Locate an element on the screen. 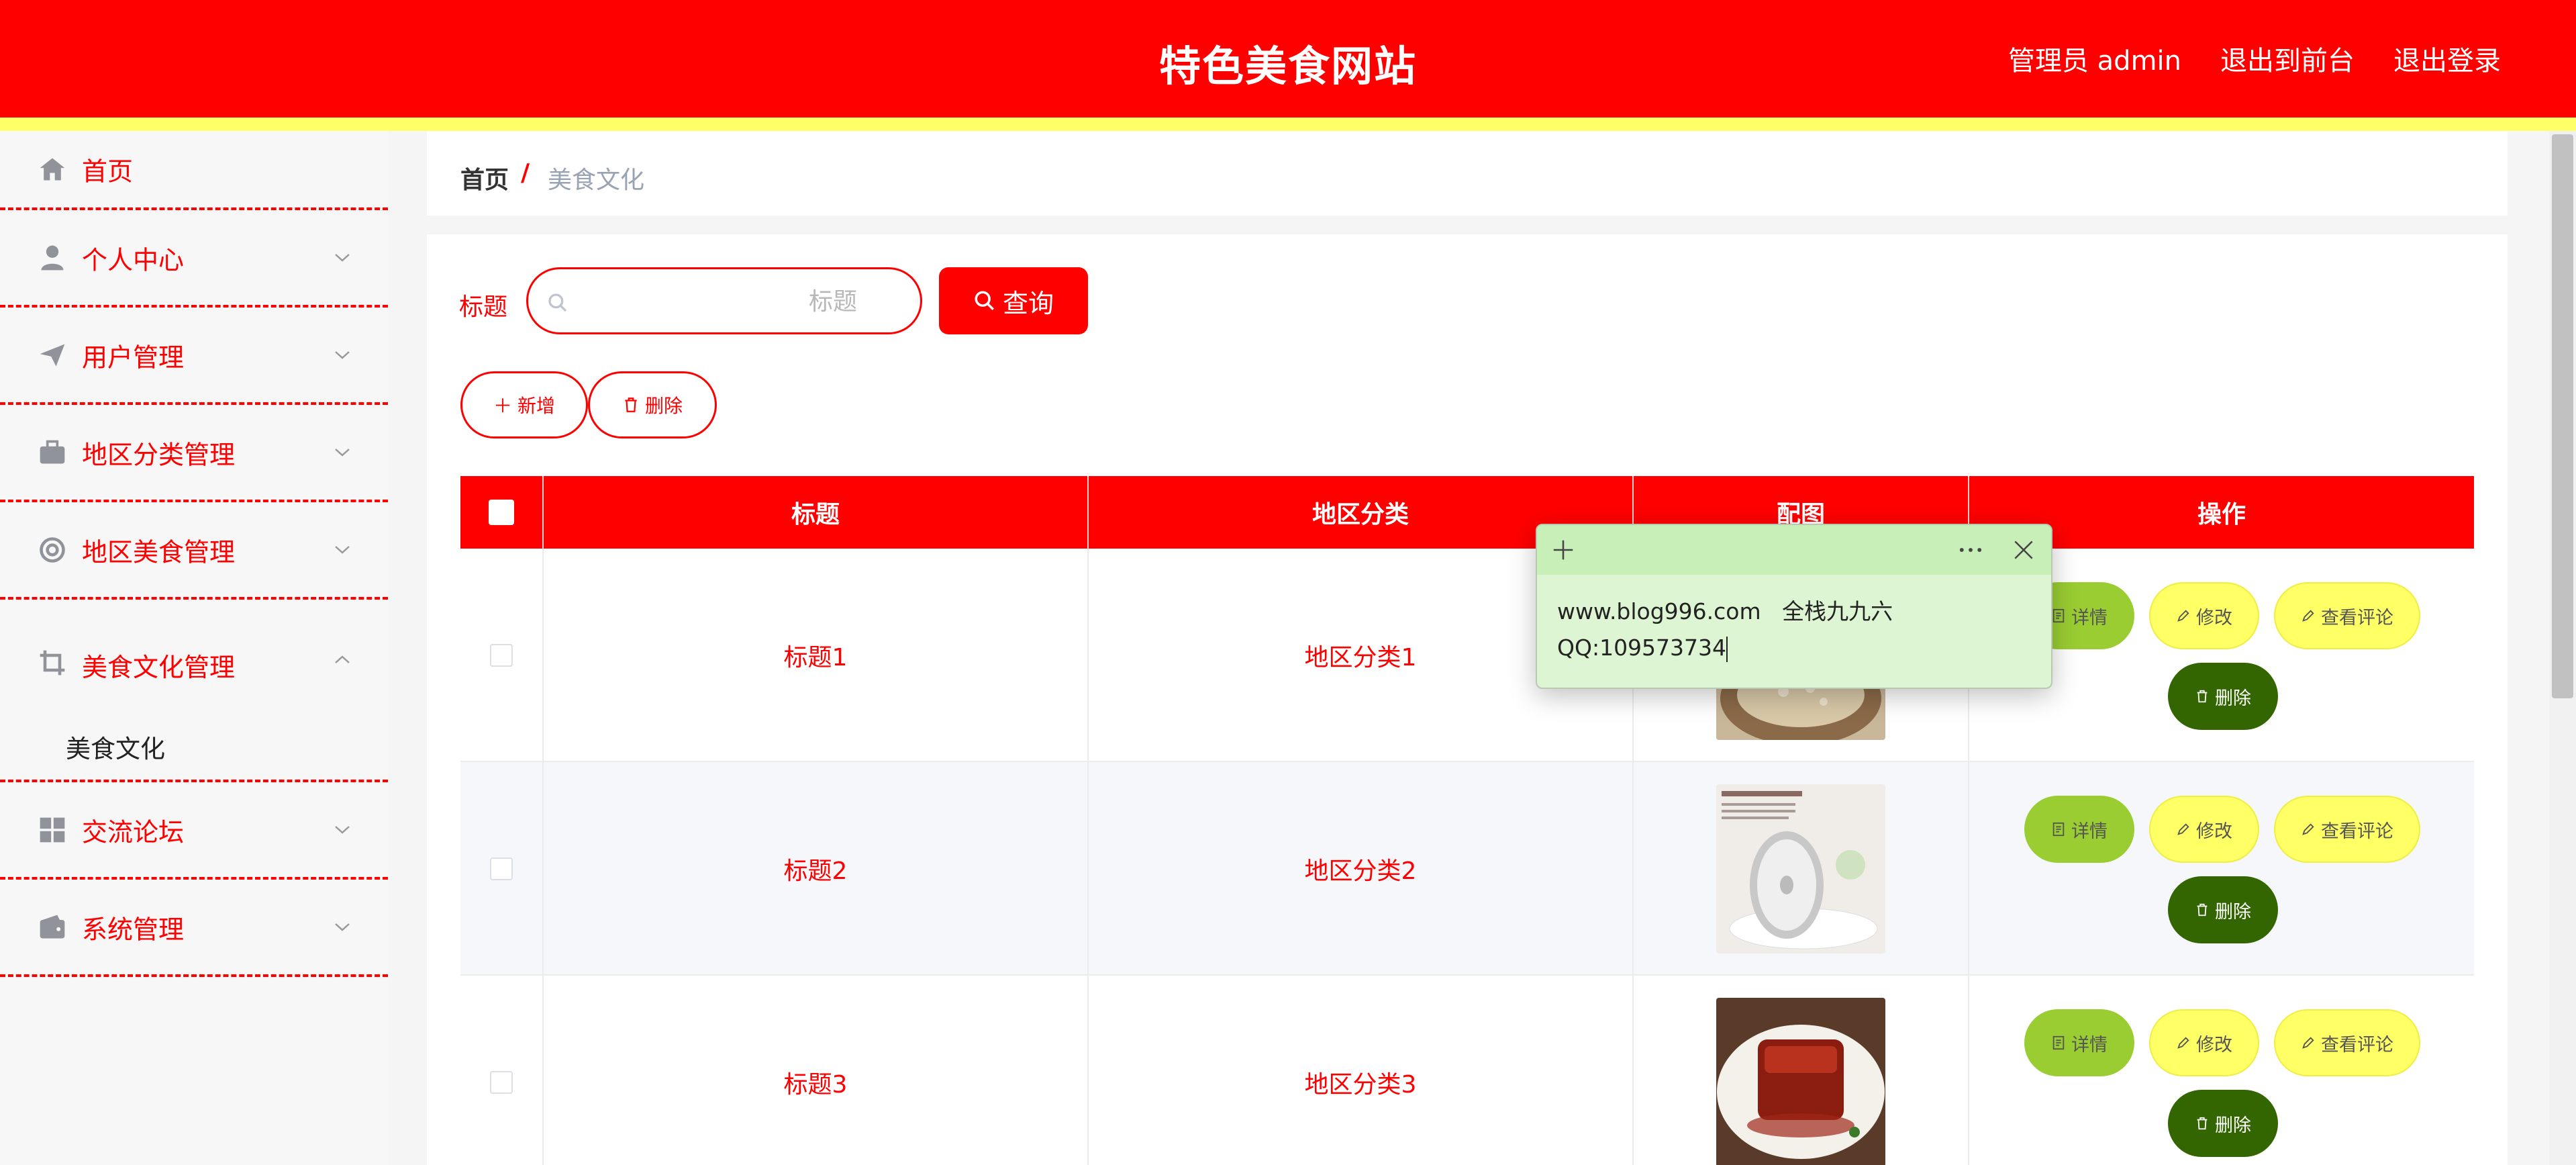  select-all-checkbox is located at coordinates (501, 512).